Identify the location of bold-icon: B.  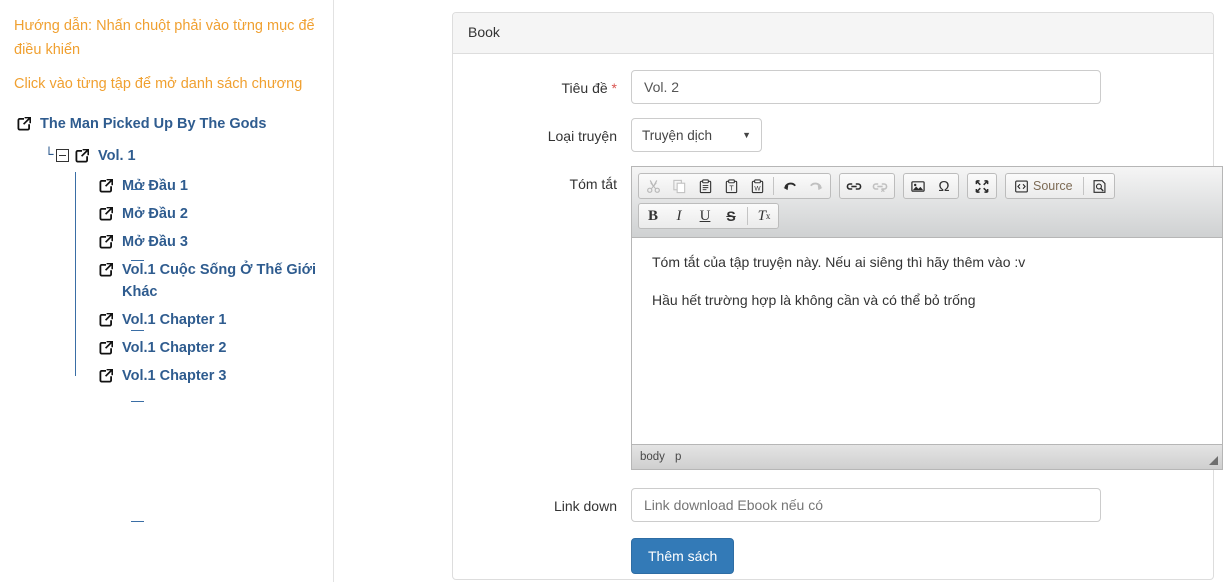
(653, 216).